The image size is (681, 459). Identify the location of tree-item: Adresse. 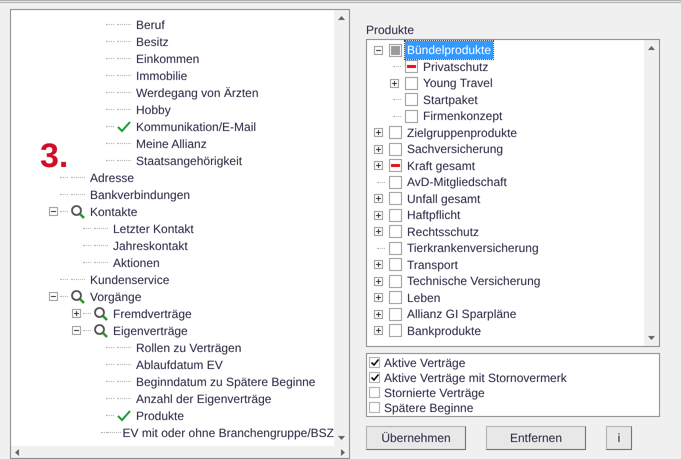
(111, 177).